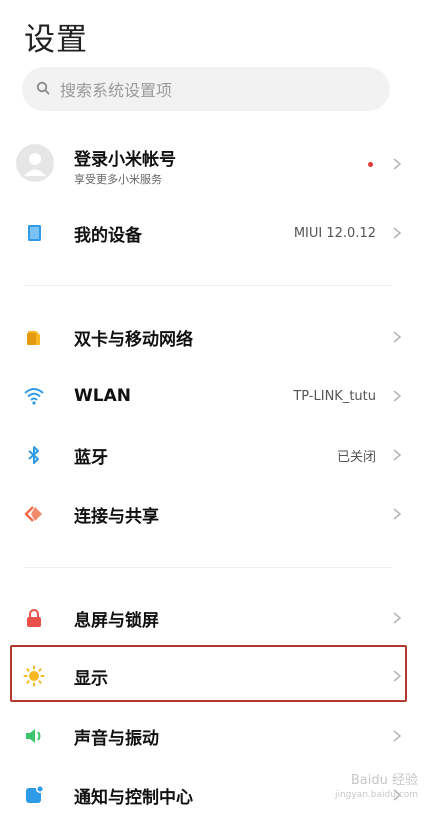 The width and height of the screenshot is (426, 823). I want to click on item-value: 已关闭, so click(356, 457).